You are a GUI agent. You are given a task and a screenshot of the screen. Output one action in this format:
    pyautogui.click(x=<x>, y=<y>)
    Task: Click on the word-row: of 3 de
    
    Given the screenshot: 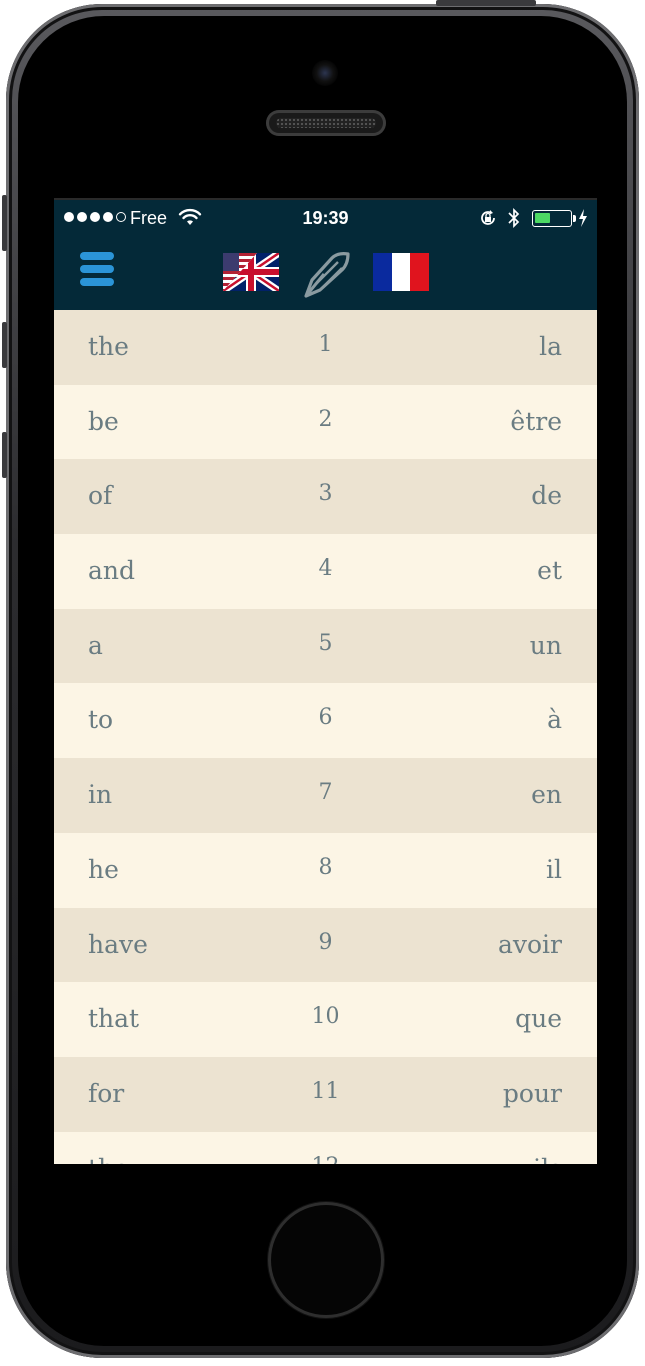 What is the action you would take?
    pyautogui.click(x=325, y=497)
    